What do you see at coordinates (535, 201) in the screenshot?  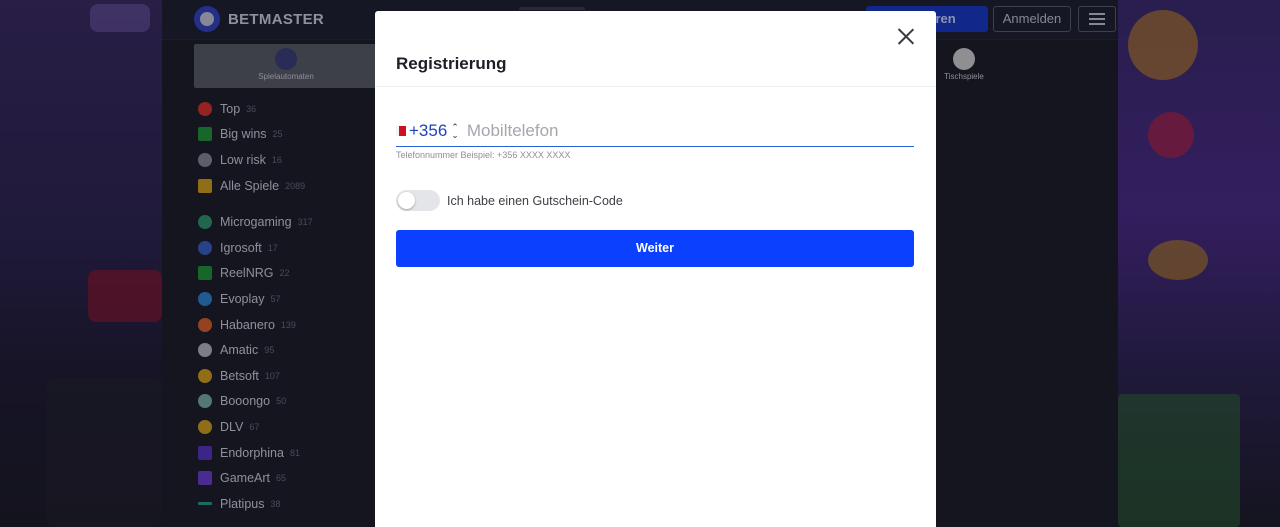 I see `coupon-toggle-label: Ich habe einen Gutschein-Code` at bounding box center [535, 201].